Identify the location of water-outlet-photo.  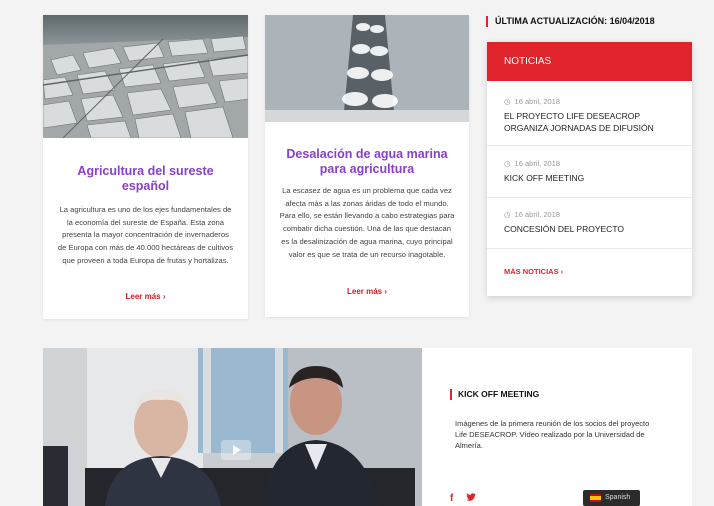
(367, 68).